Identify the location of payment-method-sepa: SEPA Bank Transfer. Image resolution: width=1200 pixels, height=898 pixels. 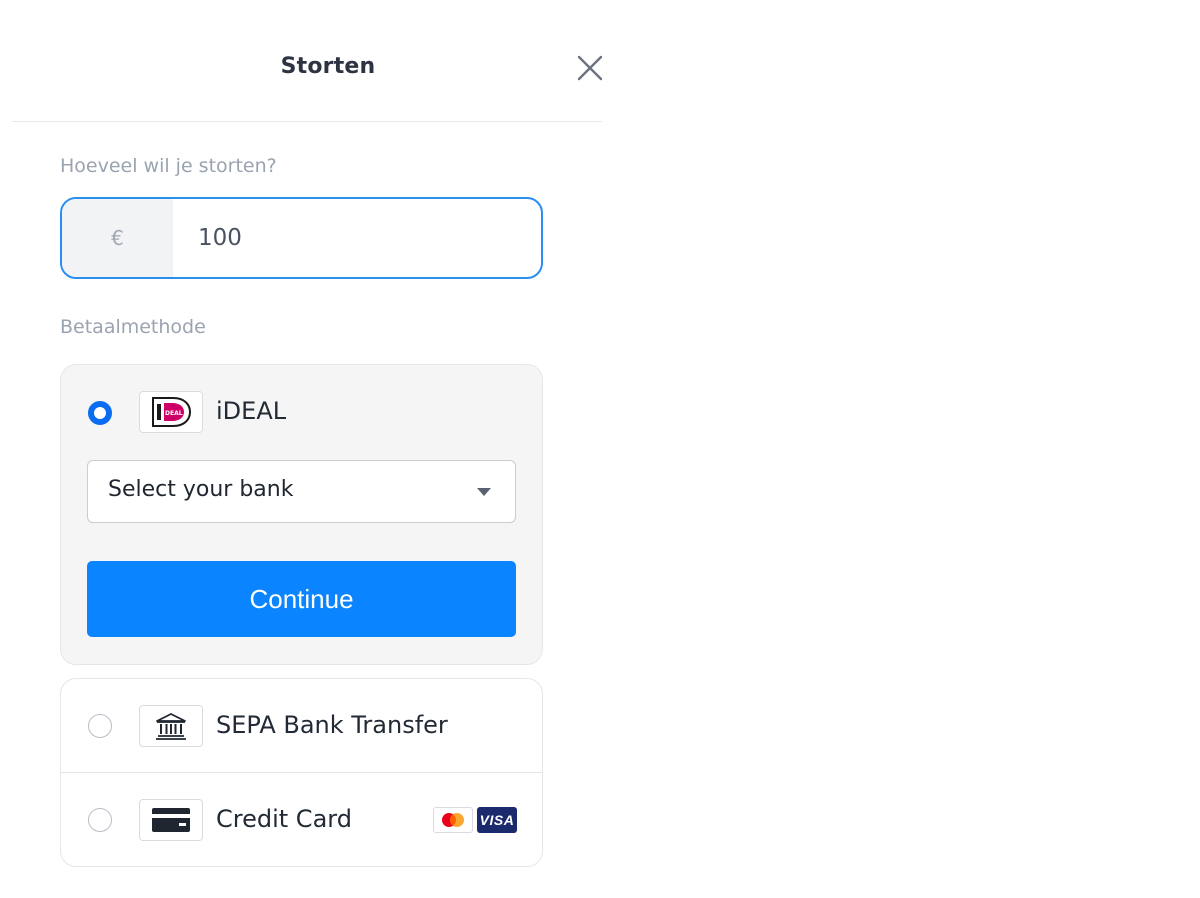
(301, 725).